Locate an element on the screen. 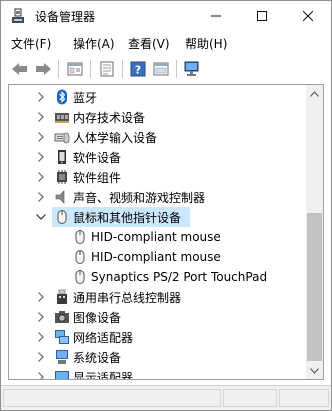 Image resolution: width=332 pixels, height=411 pixels. network-icon is located at coordinates (62, 337).